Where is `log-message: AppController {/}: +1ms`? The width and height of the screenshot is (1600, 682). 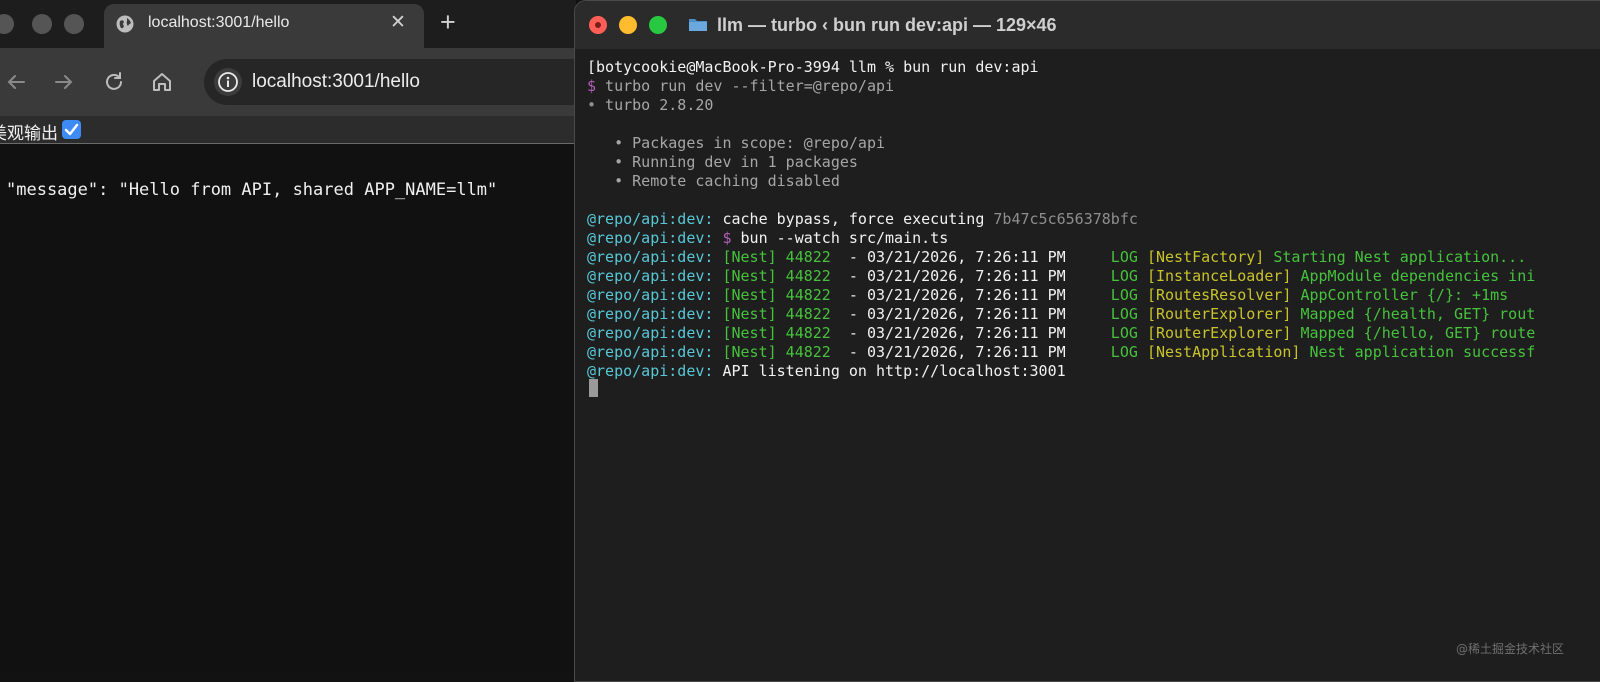
log-message: AppController {/}: +1ms is located at coordinates (1400, 295).